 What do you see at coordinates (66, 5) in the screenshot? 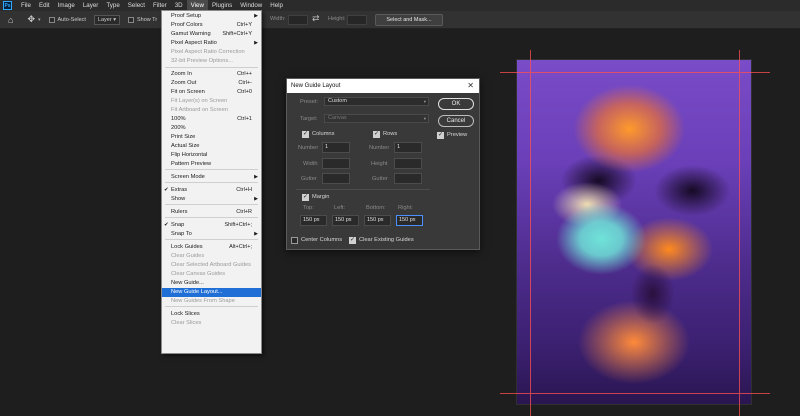
I see `menu-image: Image` at bounding box center [66, 5].